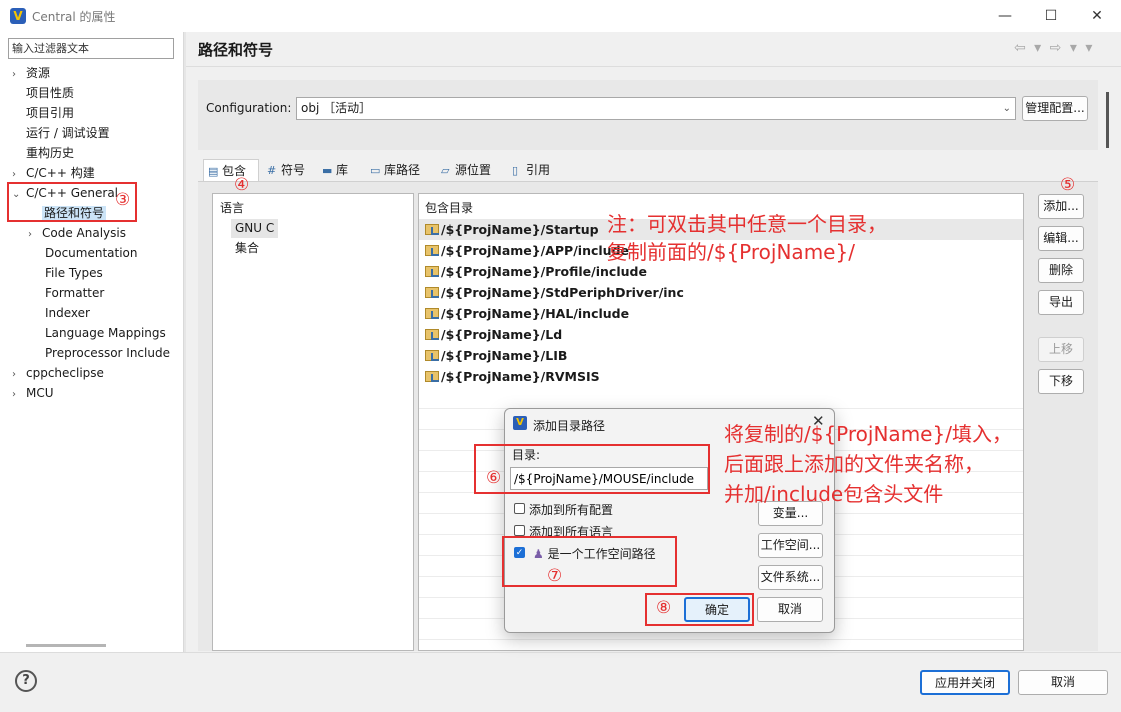 Image resolution: width=1121 pixels, height=712 pixels. What do you see at coordinates (38, 73) in the screenshot?
I see `sidebar-item-label: 资源` at bounding box center [38, 73].